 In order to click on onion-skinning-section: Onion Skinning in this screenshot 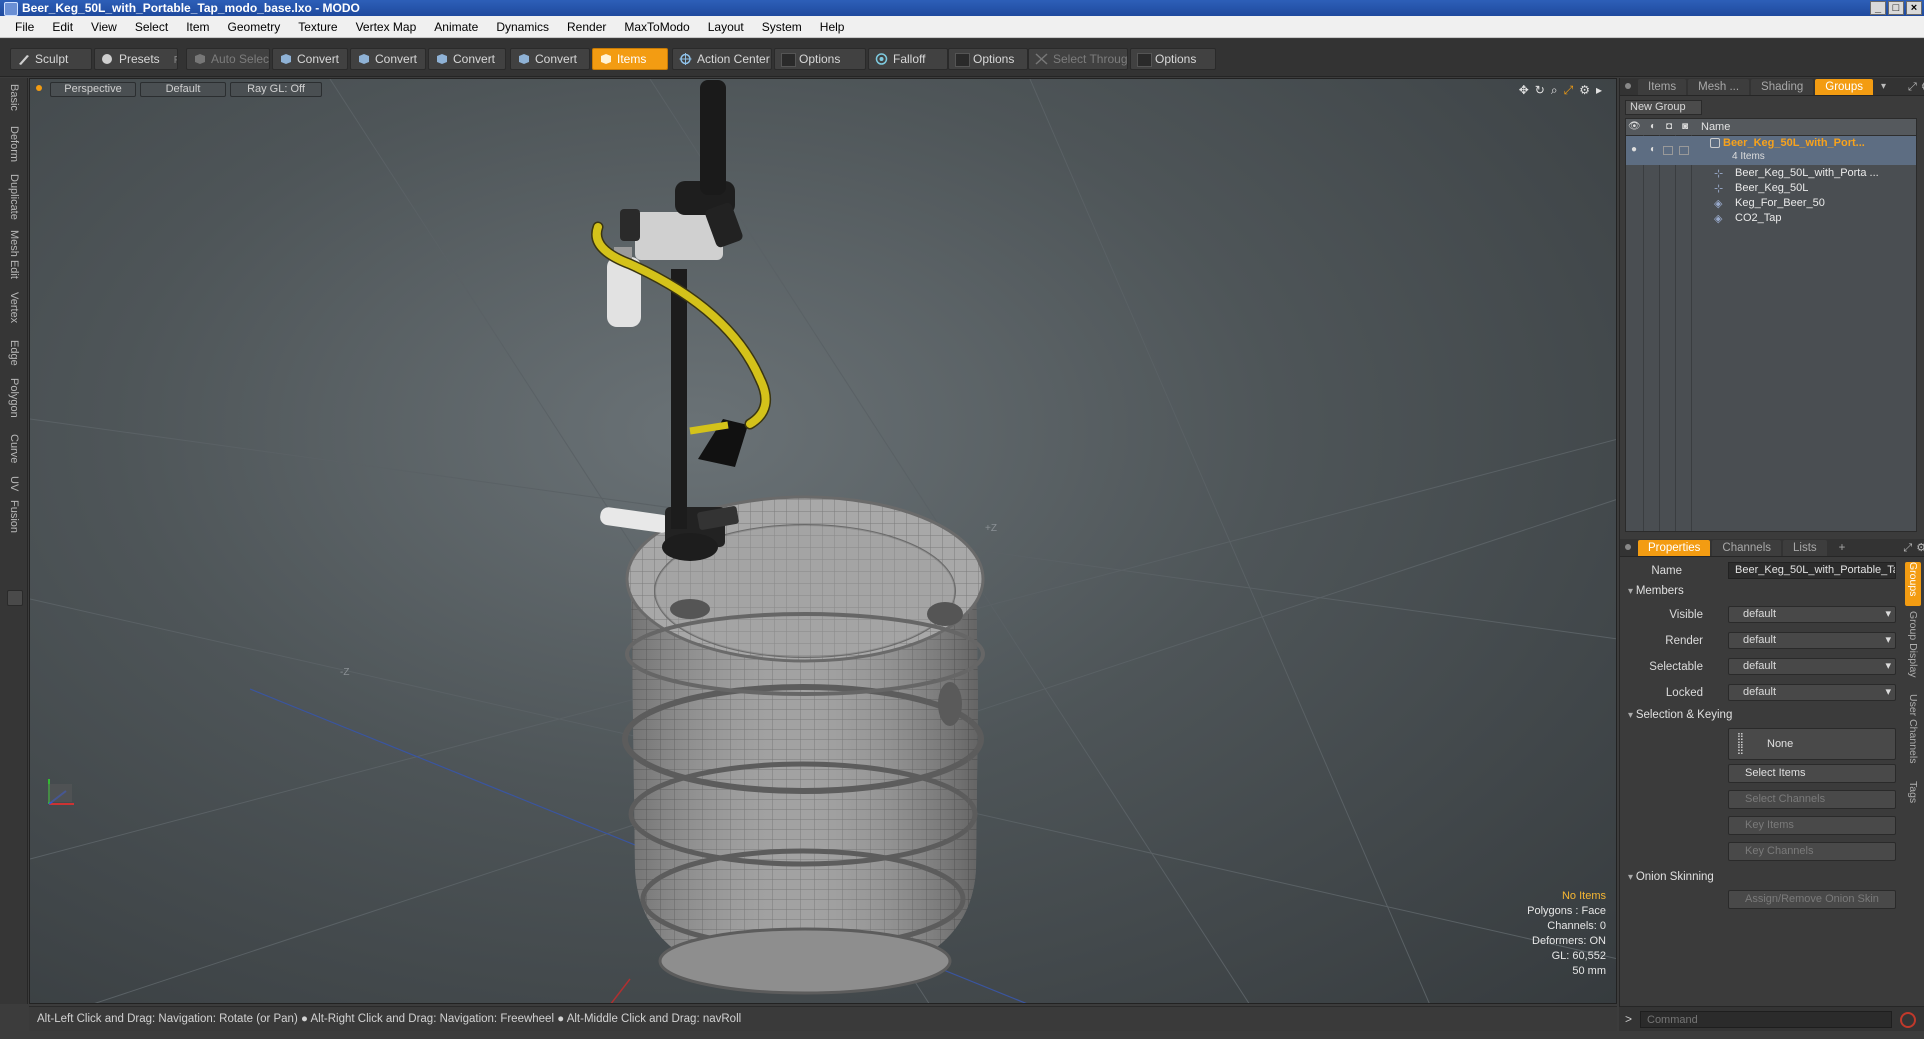, I will do `click(1671, 877)`.